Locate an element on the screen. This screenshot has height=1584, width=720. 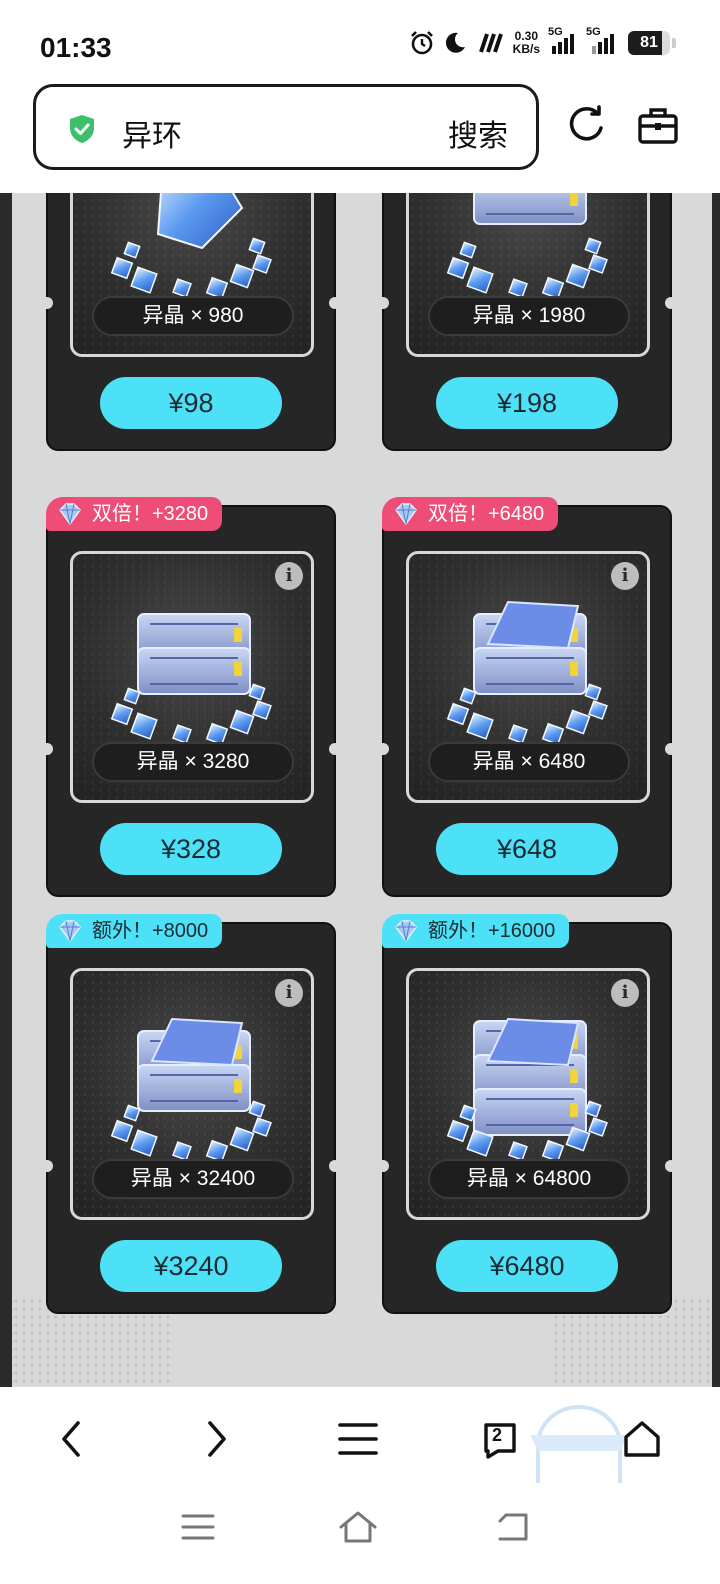
bonus-badge: 双倍！+3280 is located at coordinates (134, 514).